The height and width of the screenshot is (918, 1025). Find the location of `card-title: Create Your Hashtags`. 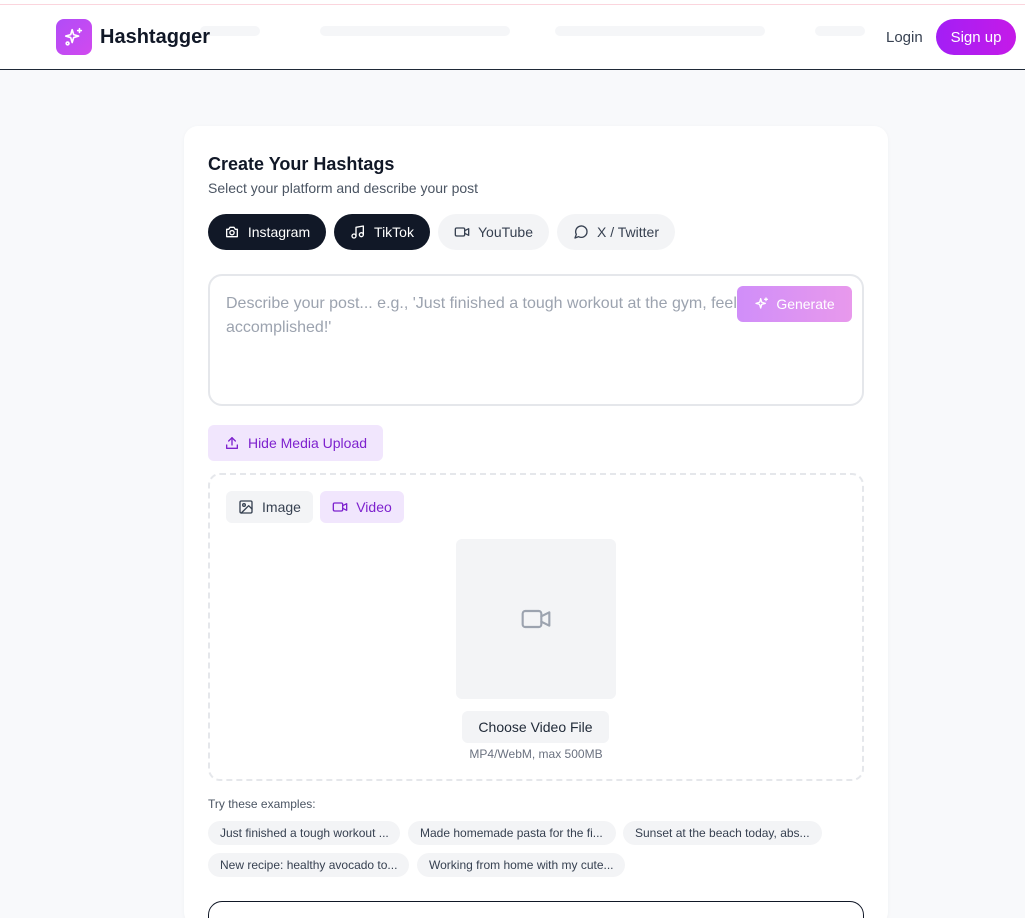

card-title: Create Your Hashtags is located at coordinates (301, 164).